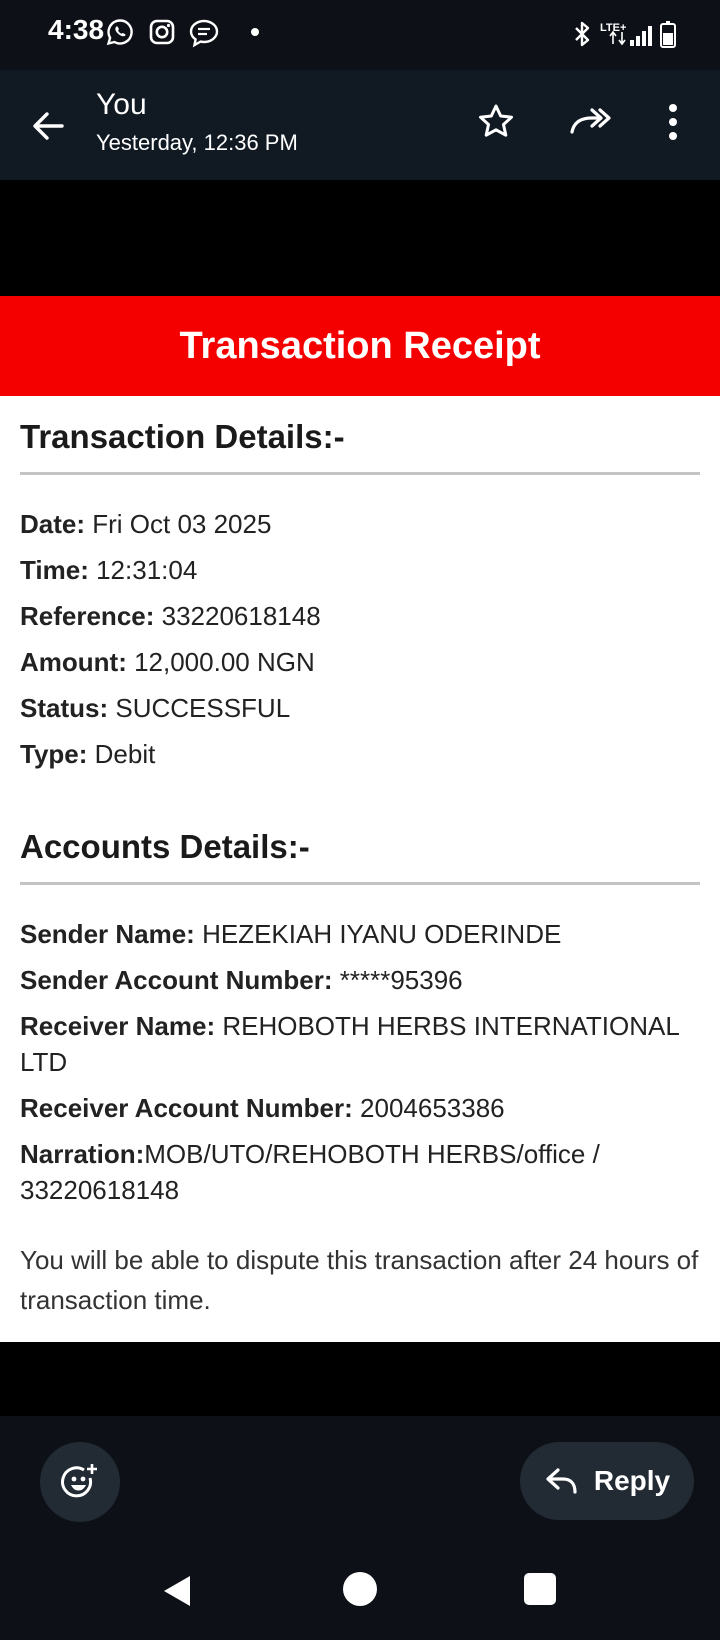  What do you see at coordinates (360, 1476) in the screenshot?
I see `bottom-action-bar: Reply` at bounding box center [360, 1476].